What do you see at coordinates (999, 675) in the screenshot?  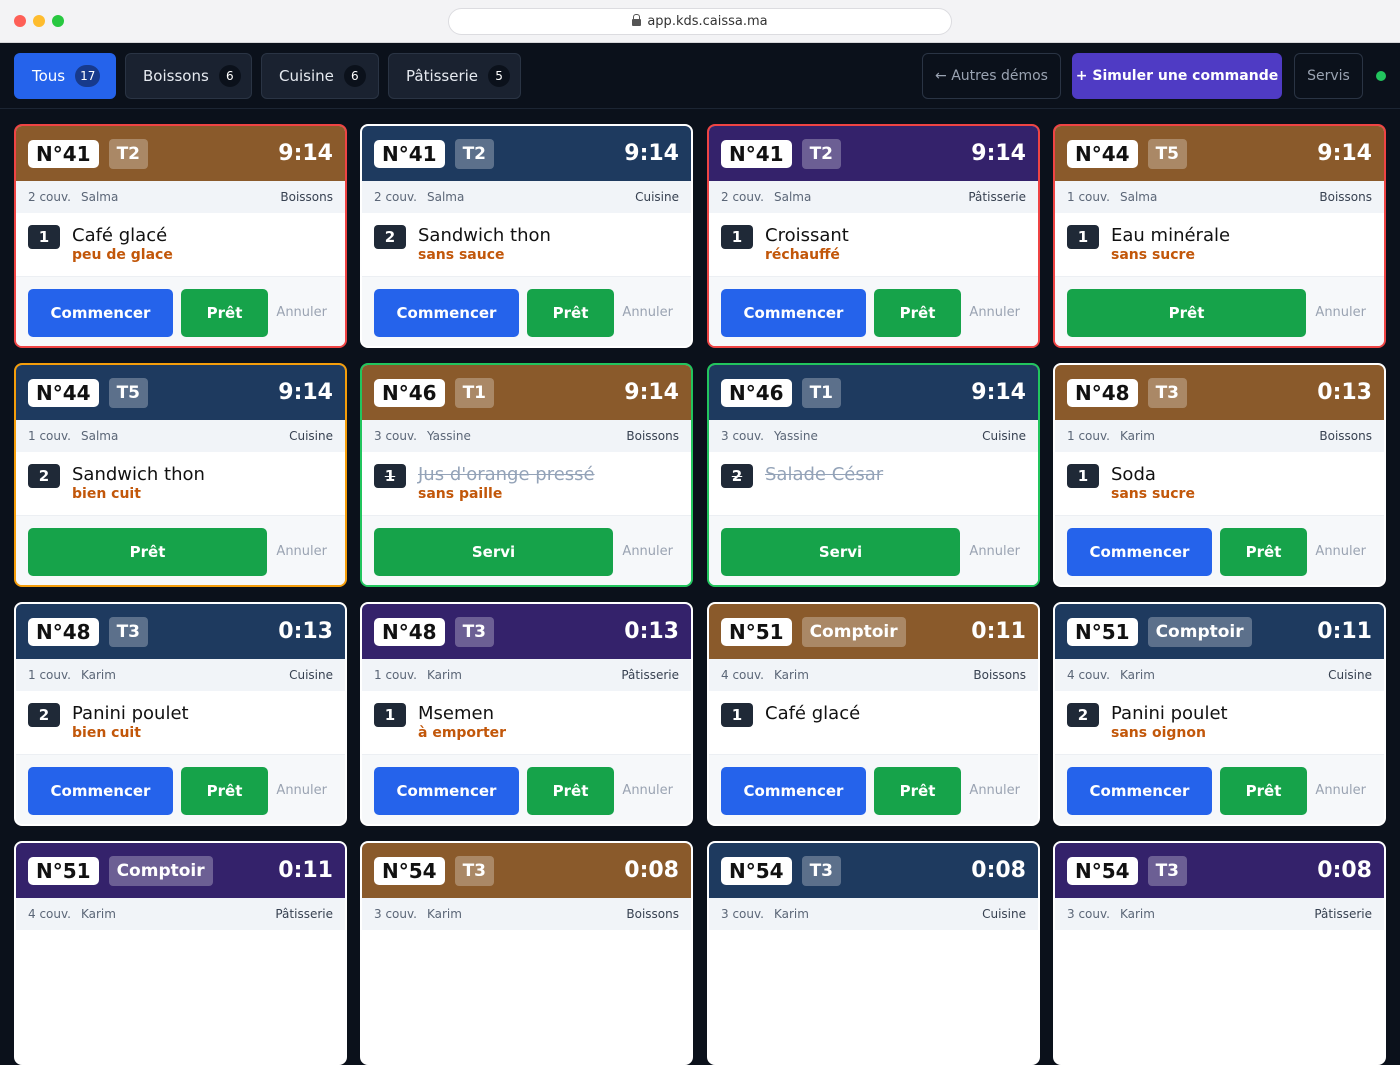 I see `station-label: Boissons` at bounding box center [999, 675].